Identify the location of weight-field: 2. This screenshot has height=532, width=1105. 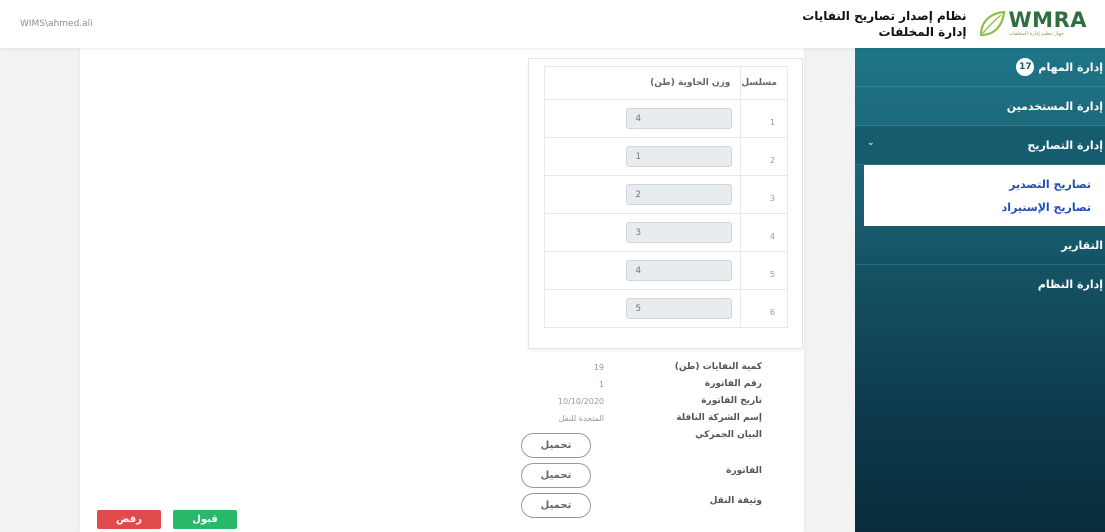
(679, 194).